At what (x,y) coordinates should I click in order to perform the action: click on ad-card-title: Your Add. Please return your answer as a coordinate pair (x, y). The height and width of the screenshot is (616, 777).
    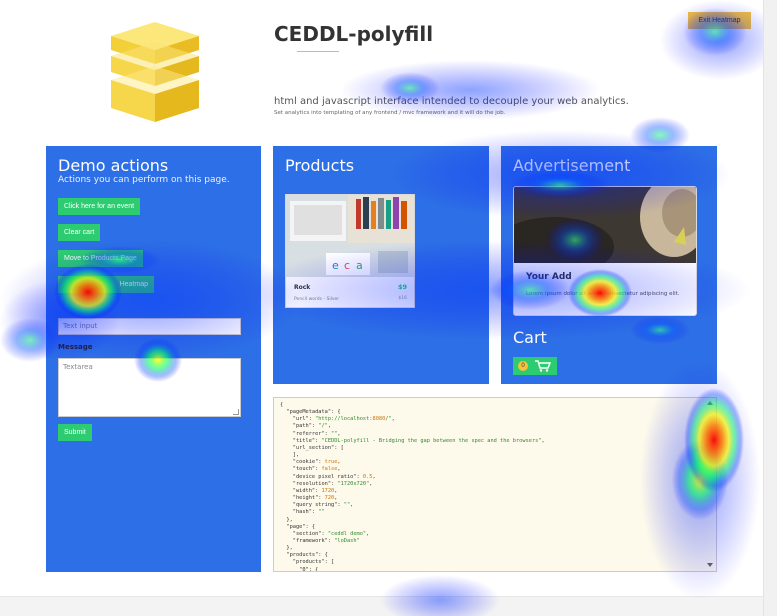
    Looking at the image, I should click on (549, 277).